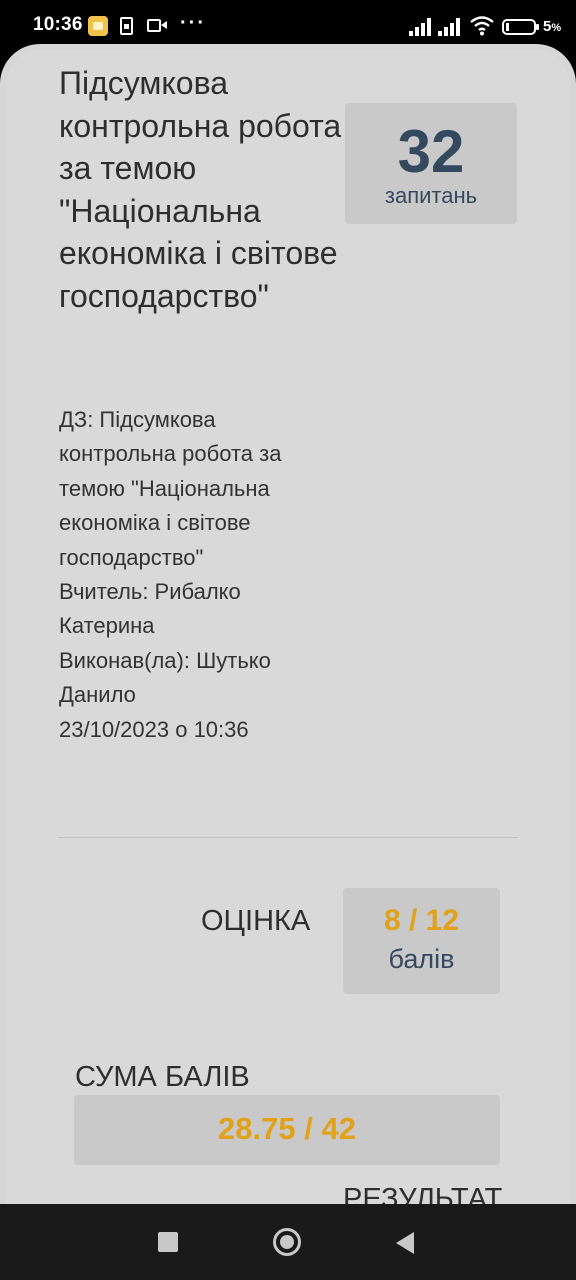 Image resolution: width=576 pixels, height=1280 pixels. Describe the element at coordinates (431, 195) in the screenshot. I see `questions-label: запитань` at that location.